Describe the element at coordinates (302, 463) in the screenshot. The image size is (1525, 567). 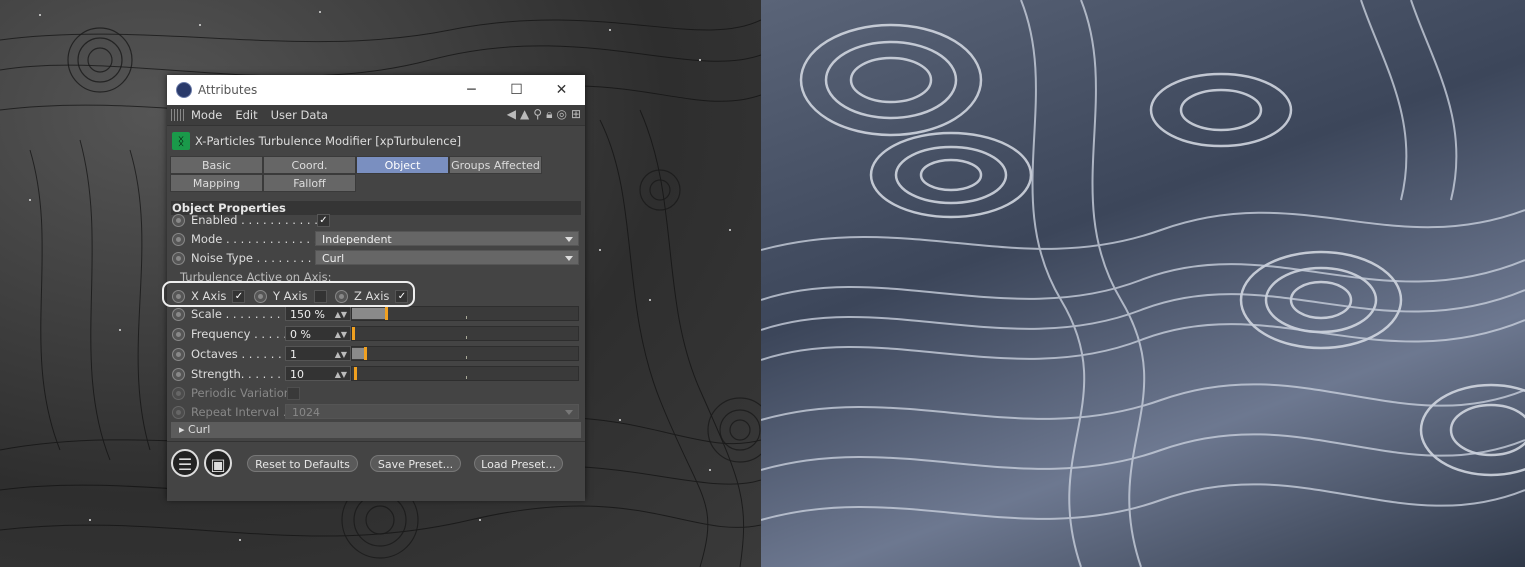
I see `reset-to-defaults-button: Reset to Defaults` at that location.